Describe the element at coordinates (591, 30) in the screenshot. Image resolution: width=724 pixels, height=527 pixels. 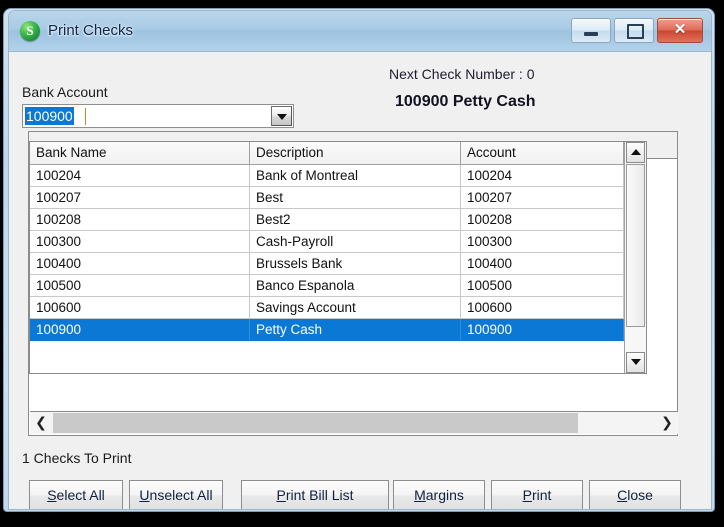
I see `minimize-button` at that location.